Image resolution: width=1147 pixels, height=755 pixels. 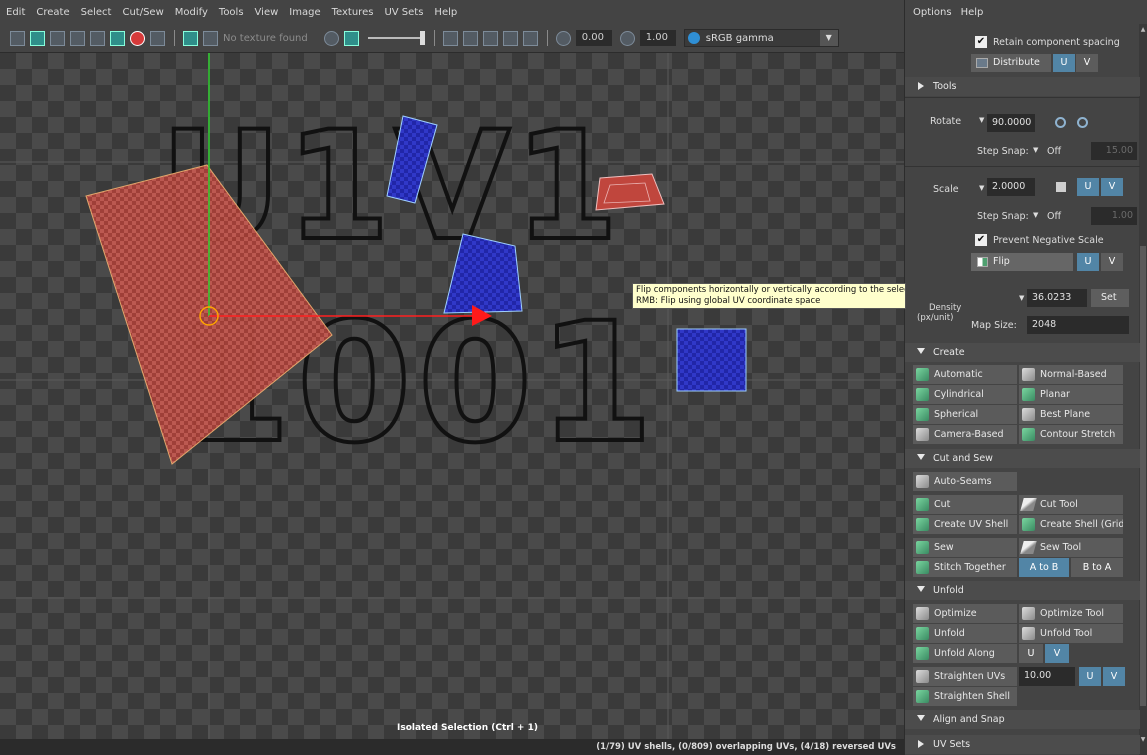 What do you see at coordinates (1044, 567) in the screenshot?
I see `a-to-b-button: A to B` at bounding box center [1044, 567].